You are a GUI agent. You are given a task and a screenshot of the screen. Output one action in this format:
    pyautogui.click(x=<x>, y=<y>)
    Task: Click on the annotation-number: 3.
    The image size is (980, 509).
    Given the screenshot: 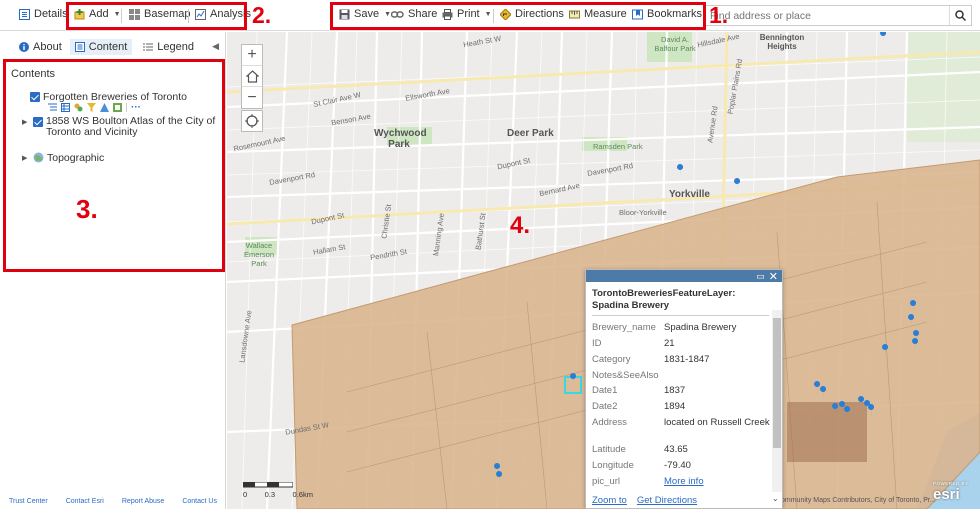 What is the action you would take?
    pyautogui.click(x=87, y=209)
    